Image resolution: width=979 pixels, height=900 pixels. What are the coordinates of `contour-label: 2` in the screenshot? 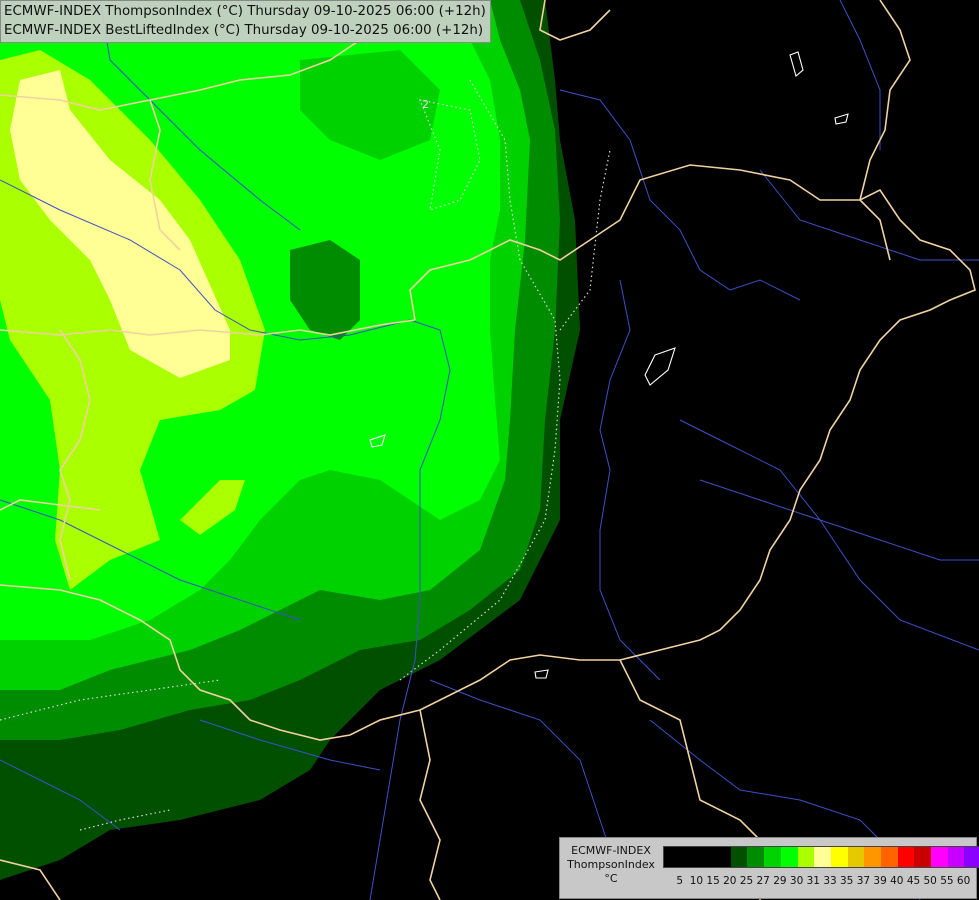 It's located at (425, 104).